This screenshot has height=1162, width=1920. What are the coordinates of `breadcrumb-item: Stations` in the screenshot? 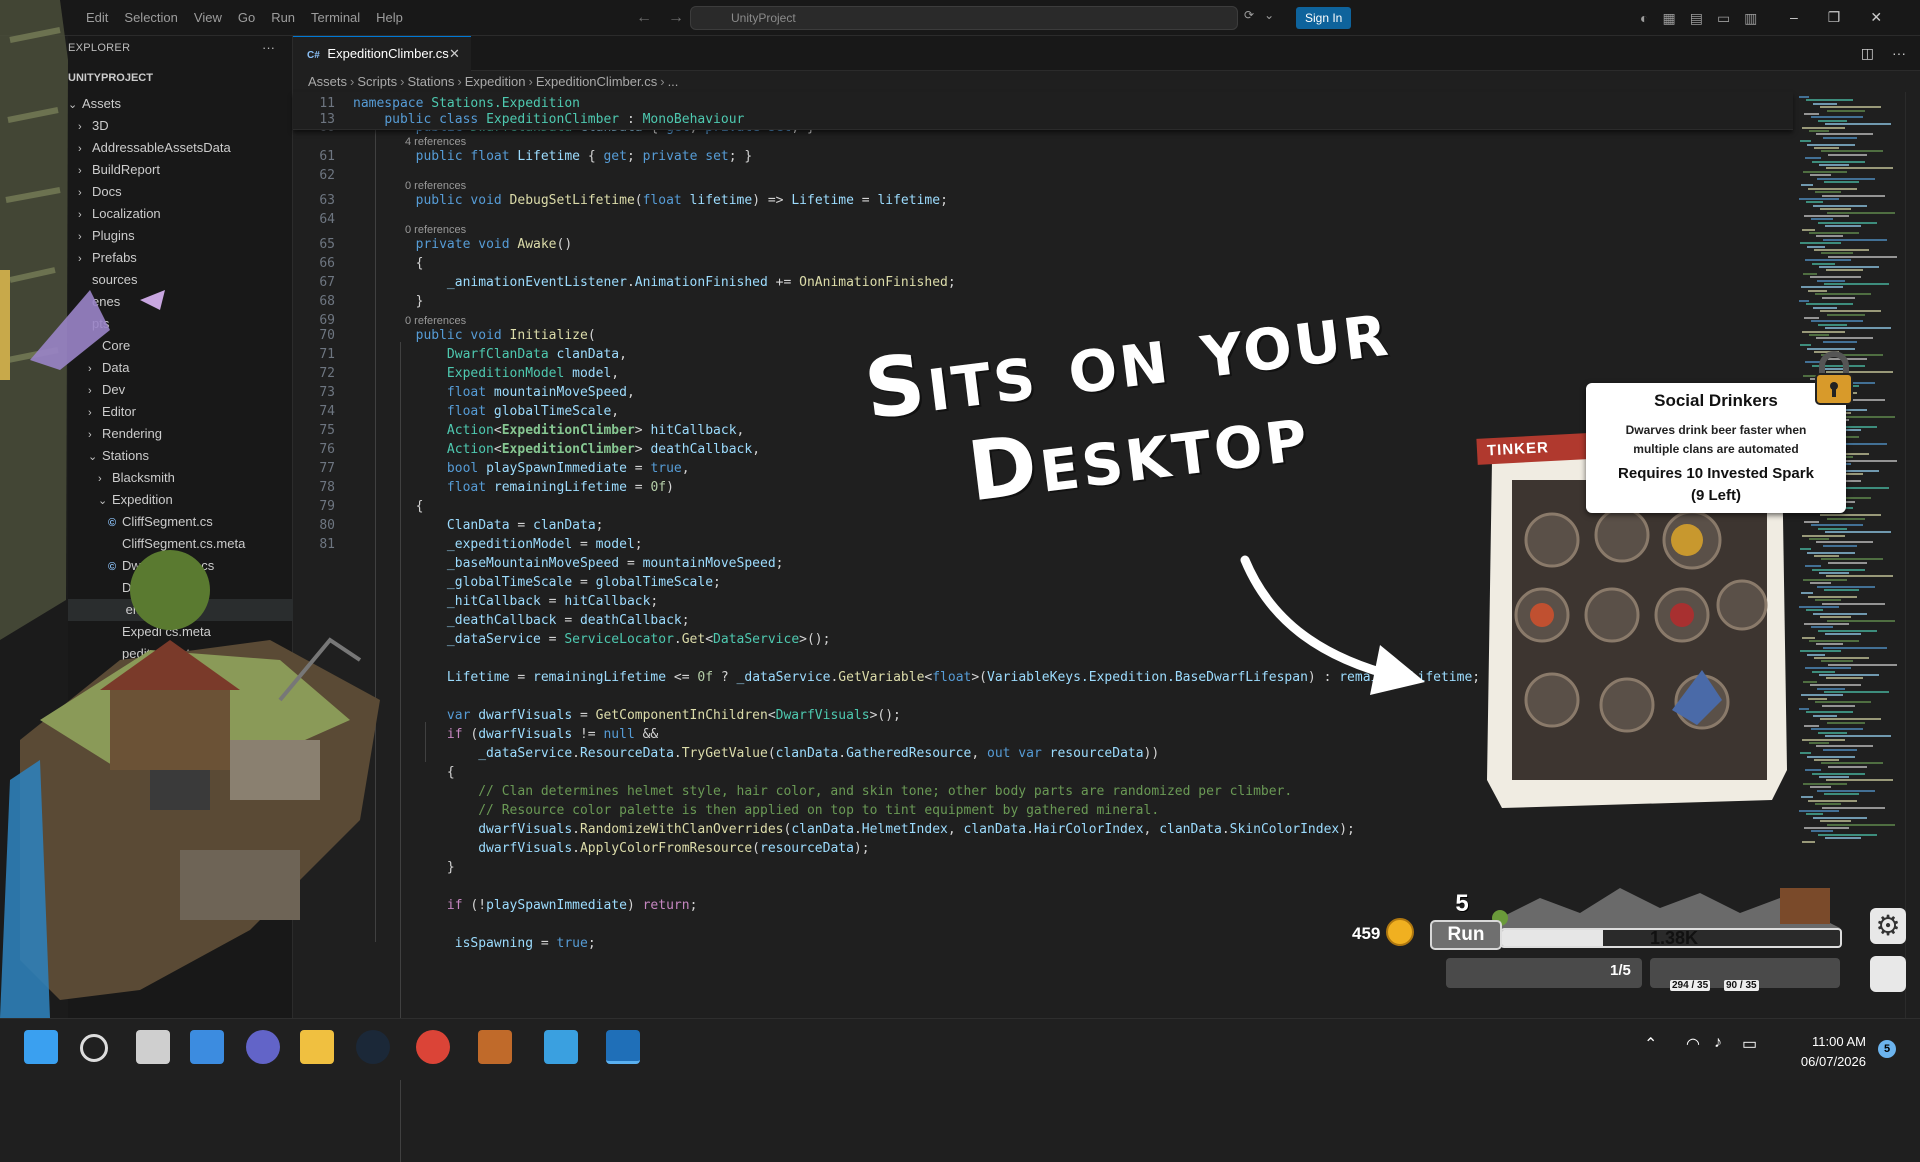 It's located at (430, 81).